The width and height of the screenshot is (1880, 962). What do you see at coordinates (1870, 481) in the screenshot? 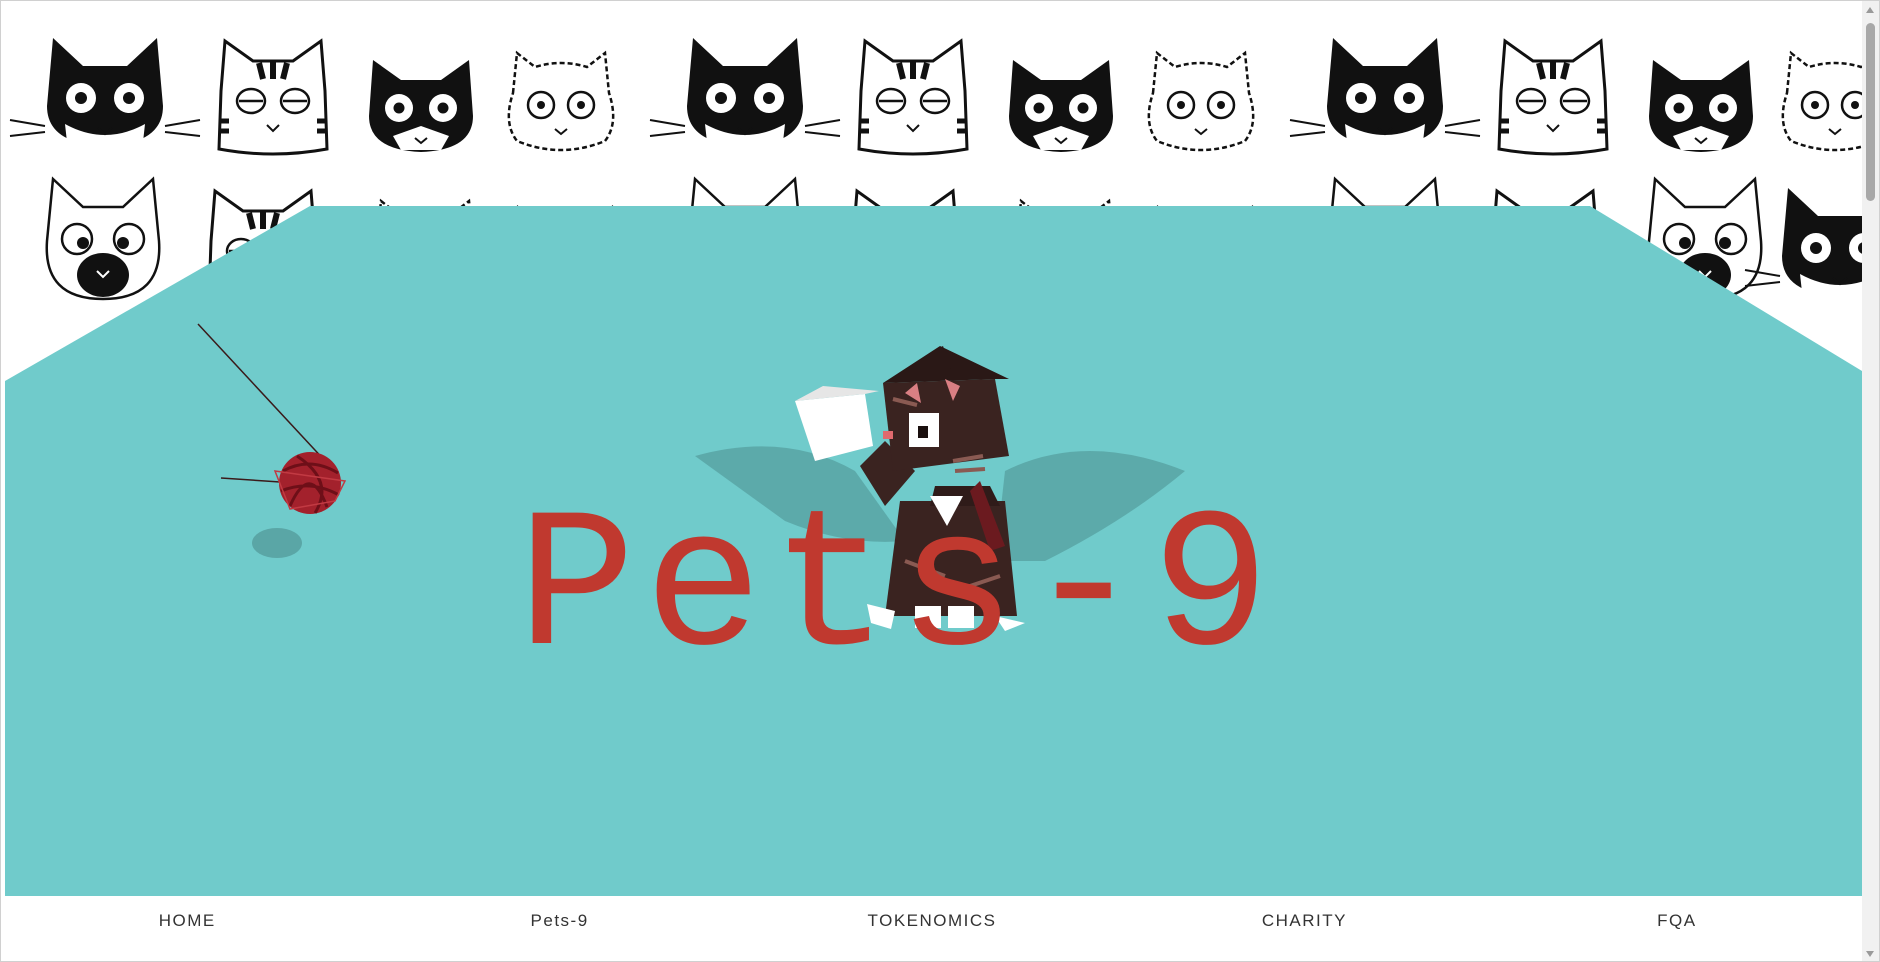
I see `vertical-scrollbar` at bounding box center [1870, 481].